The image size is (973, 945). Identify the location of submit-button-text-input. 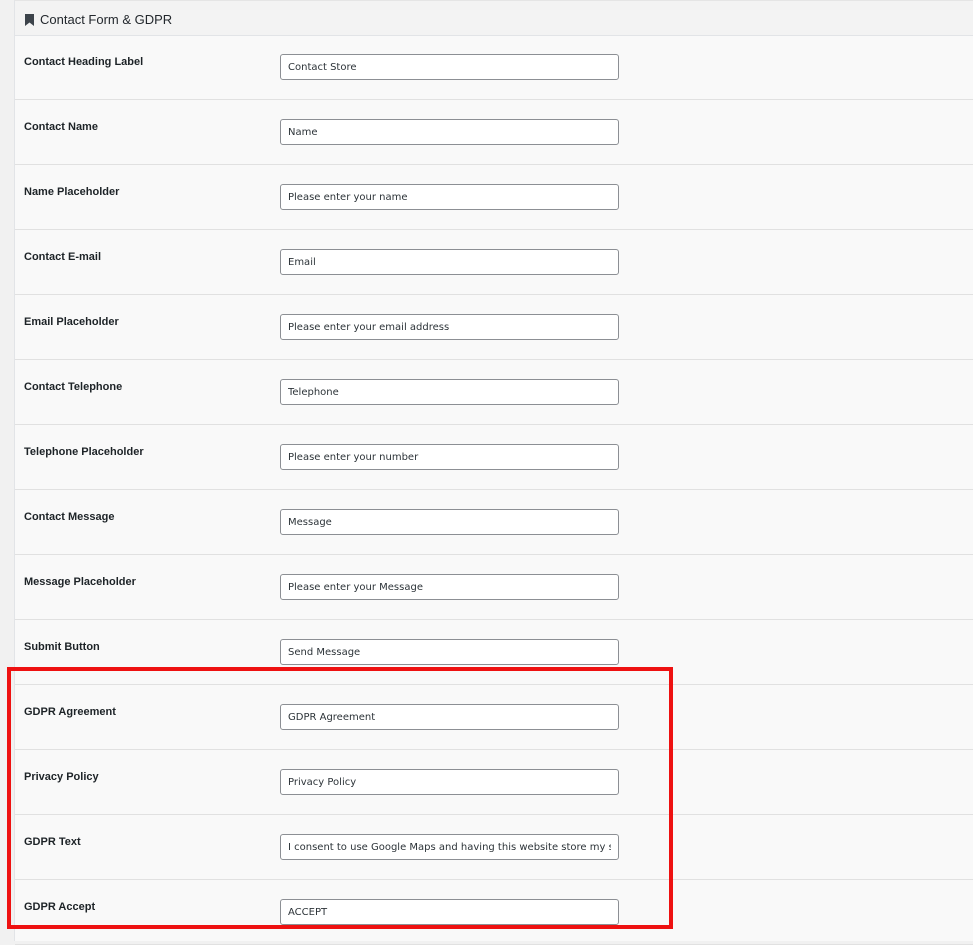
(449, 652).